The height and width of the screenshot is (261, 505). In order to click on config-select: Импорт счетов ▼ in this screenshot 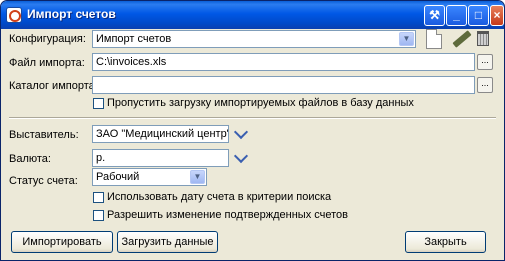, I will do `click(254, 39)`.